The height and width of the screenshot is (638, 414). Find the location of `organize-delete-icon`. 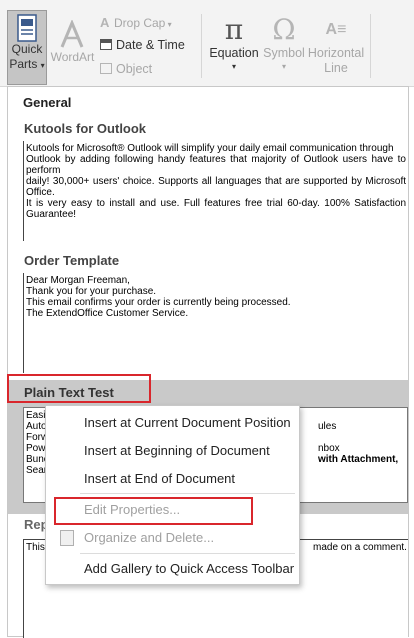

organize-delete-icon is located at coordinates (67, 538).